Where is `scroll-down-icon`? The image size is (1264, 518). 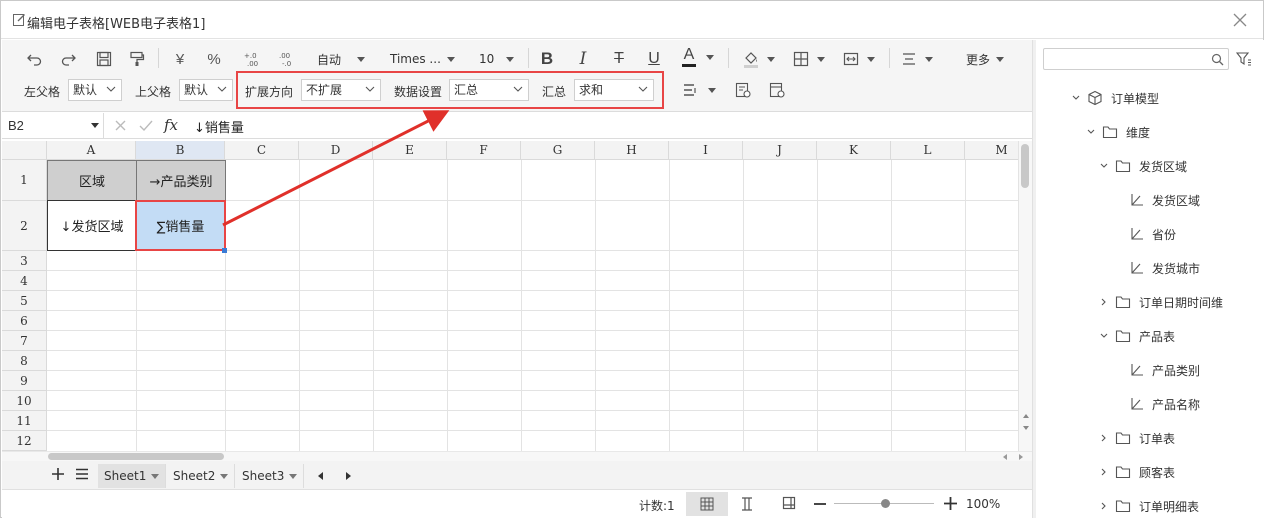
scroll-down-icon is located at coordinates (1026, 428).